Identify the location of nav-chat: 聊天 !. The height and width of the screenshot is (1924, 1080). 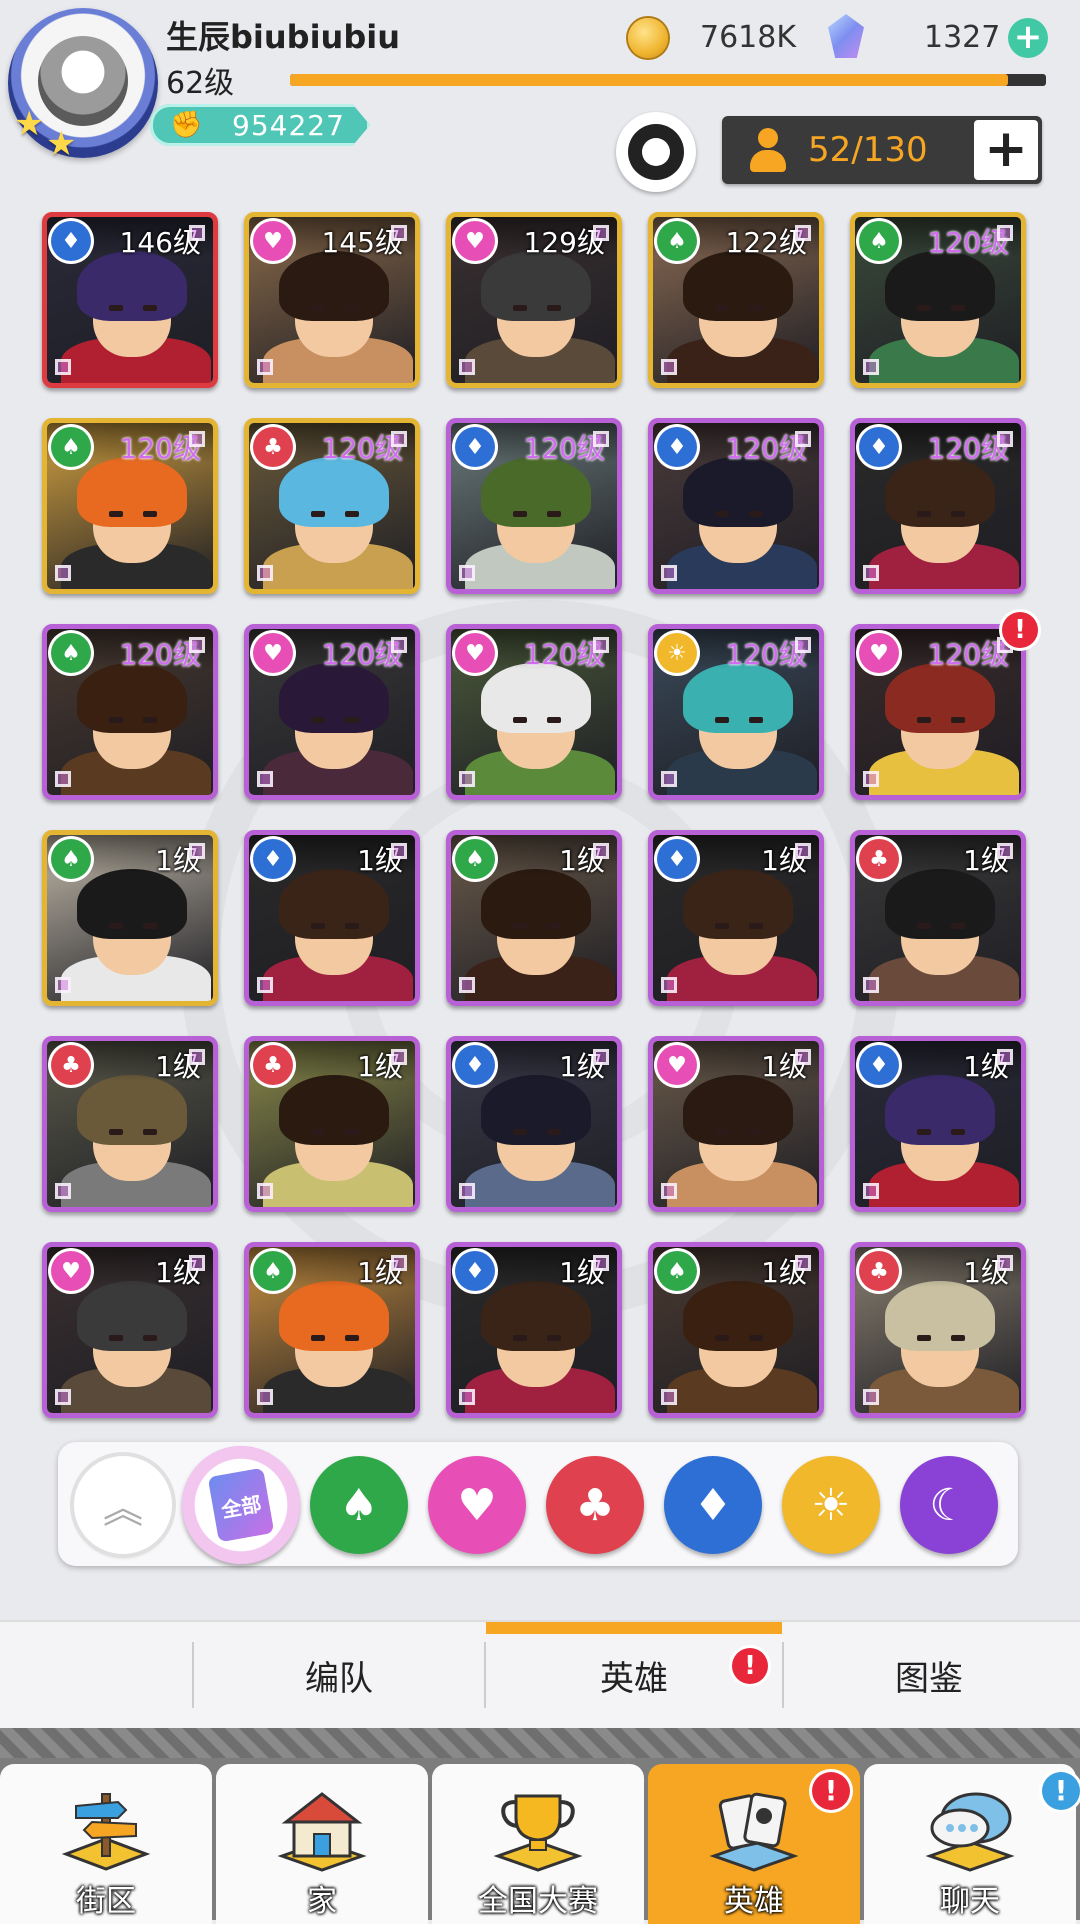
(972, 1844).